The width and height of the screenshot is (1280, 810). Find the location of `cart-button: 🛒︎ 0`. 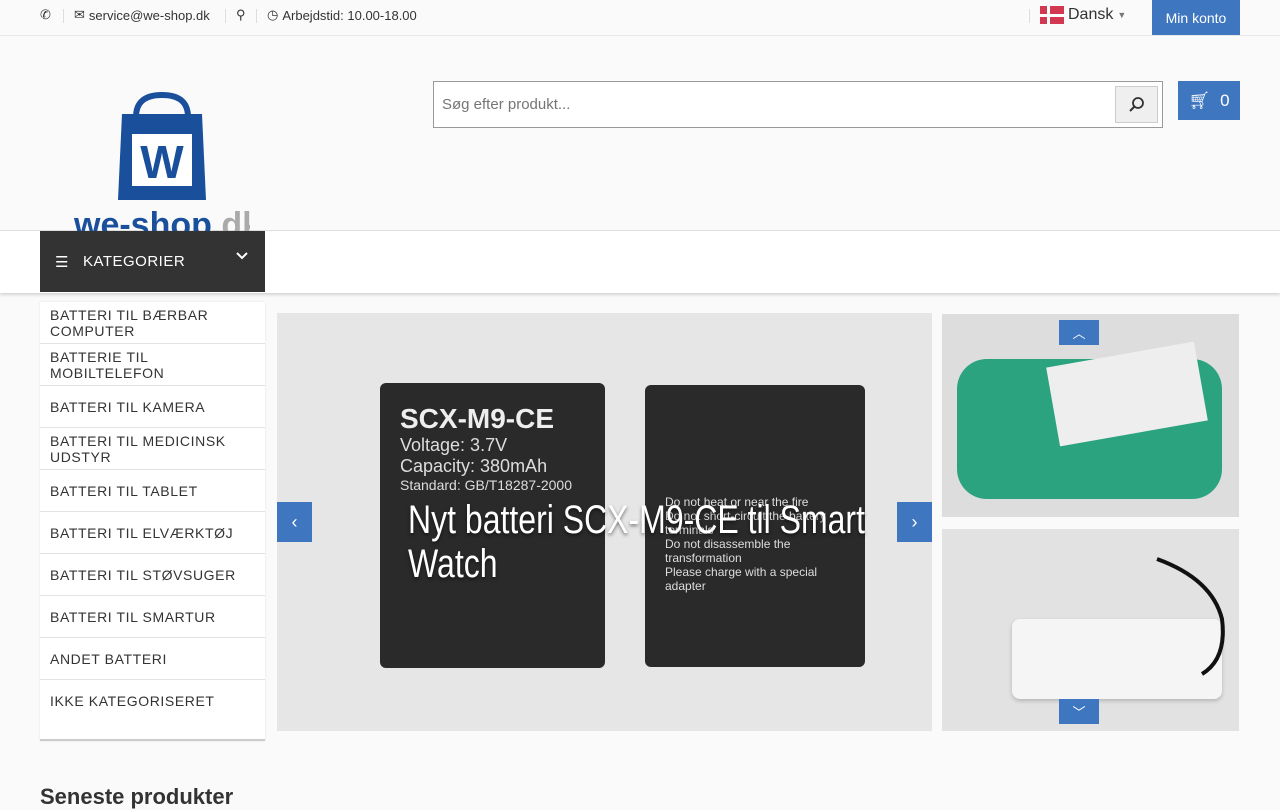

cart-button: 🛒︎ 0 is located at coordinates (1209, 100).